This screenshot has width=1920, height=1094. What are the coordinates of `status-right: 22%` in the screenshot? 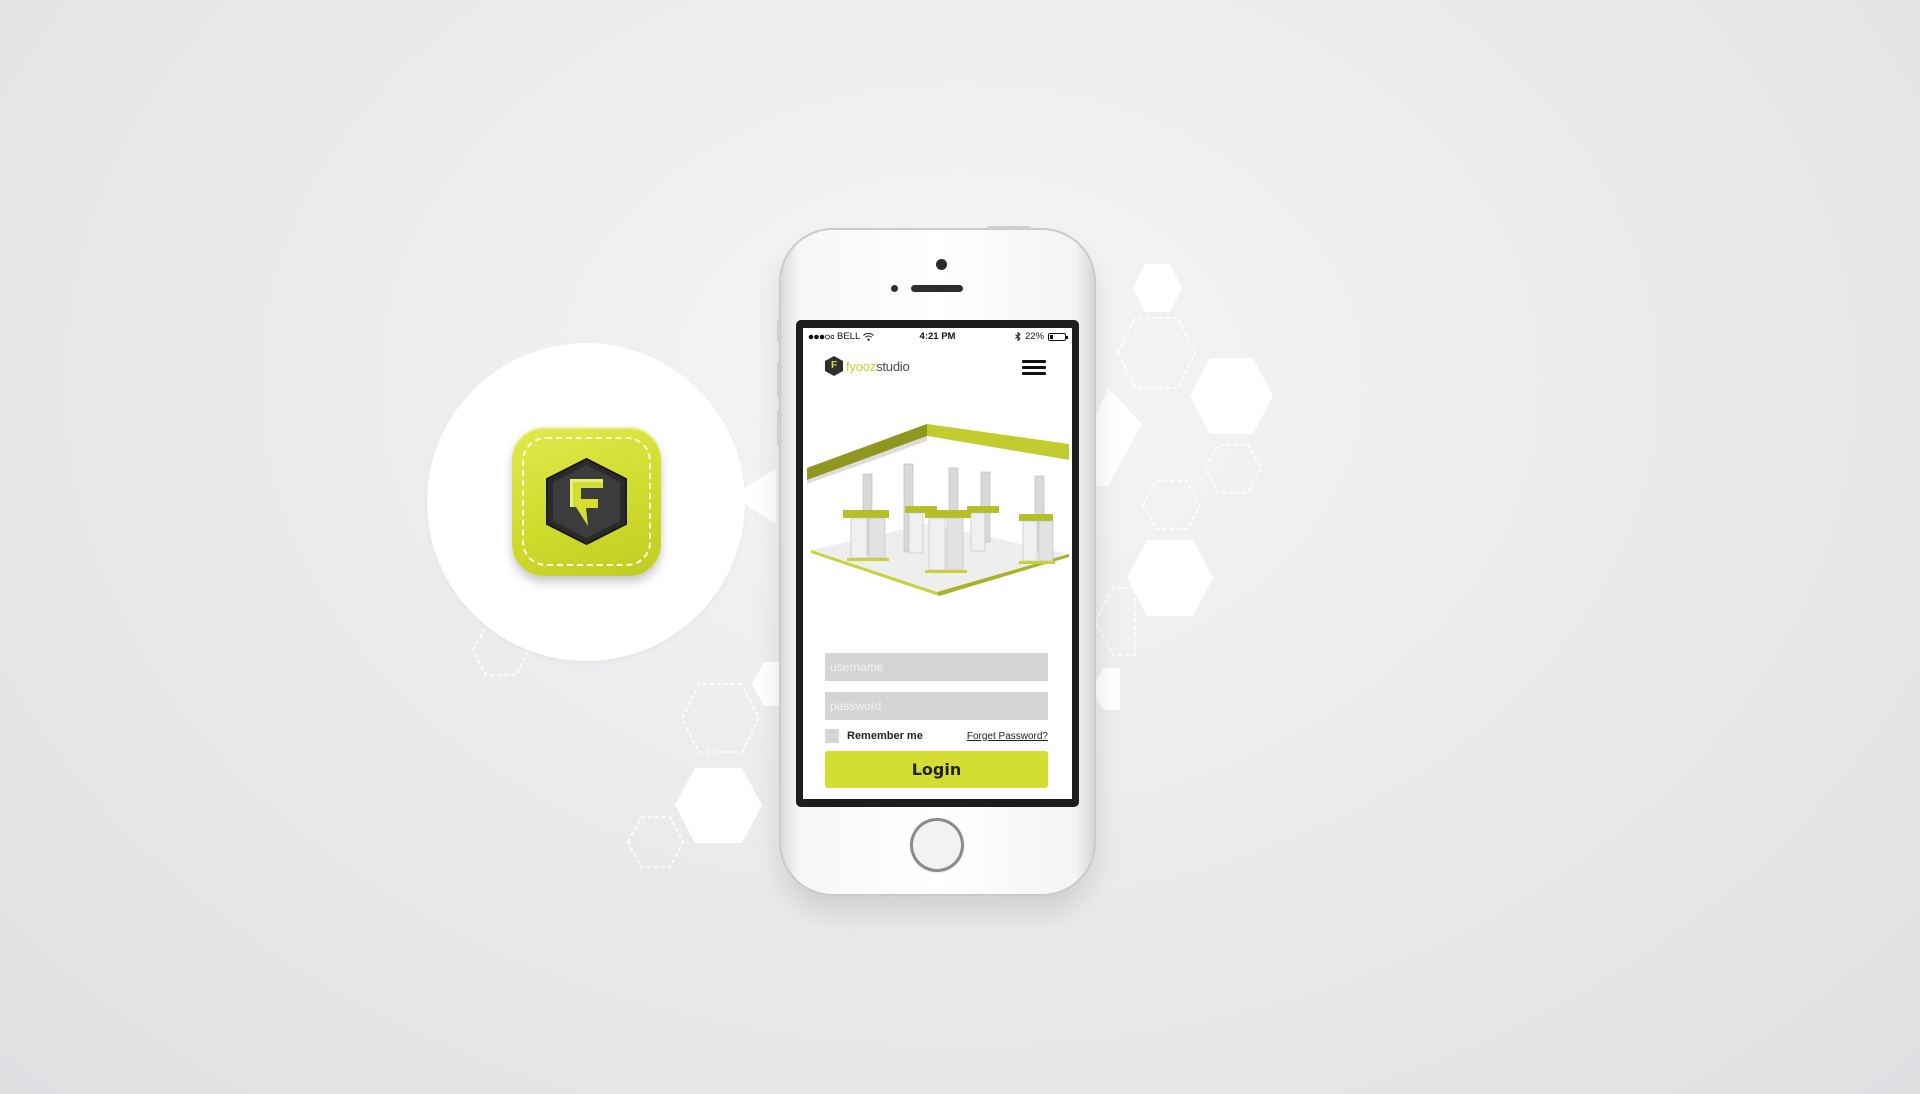 It's located at (1041, 336).